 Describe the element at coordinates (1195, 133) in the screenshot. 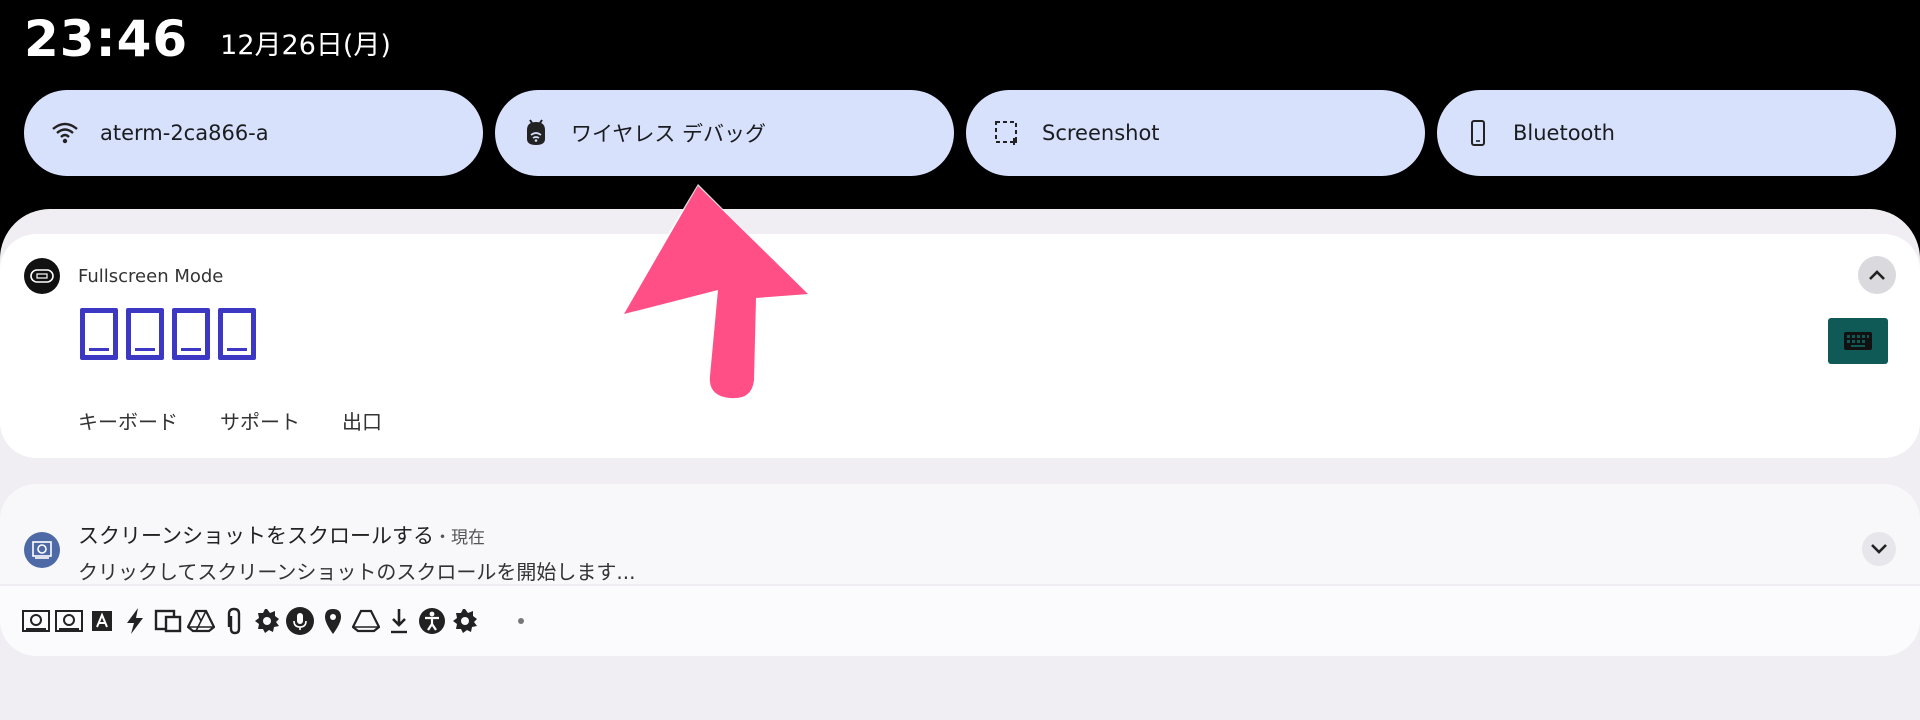

I see `tile-screenshot: Screenshot` at that location.